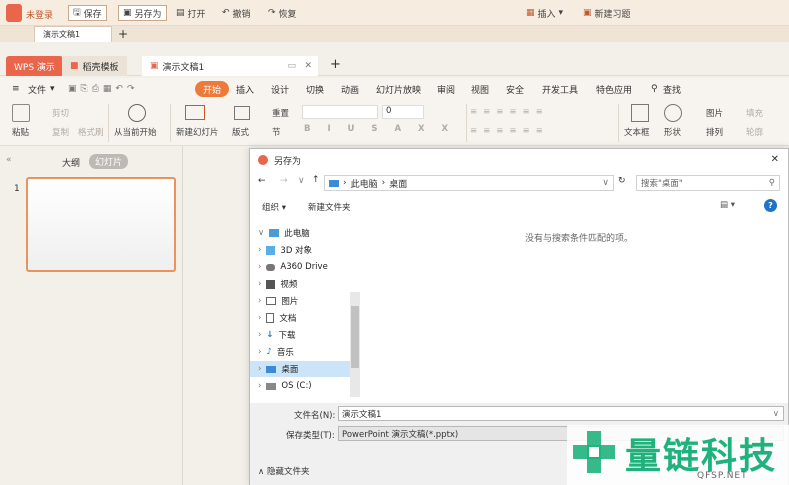  Describe the element at coordinates (278, 301) in the screenshot. I see `tree-item-pictures: › 图片` at that location.